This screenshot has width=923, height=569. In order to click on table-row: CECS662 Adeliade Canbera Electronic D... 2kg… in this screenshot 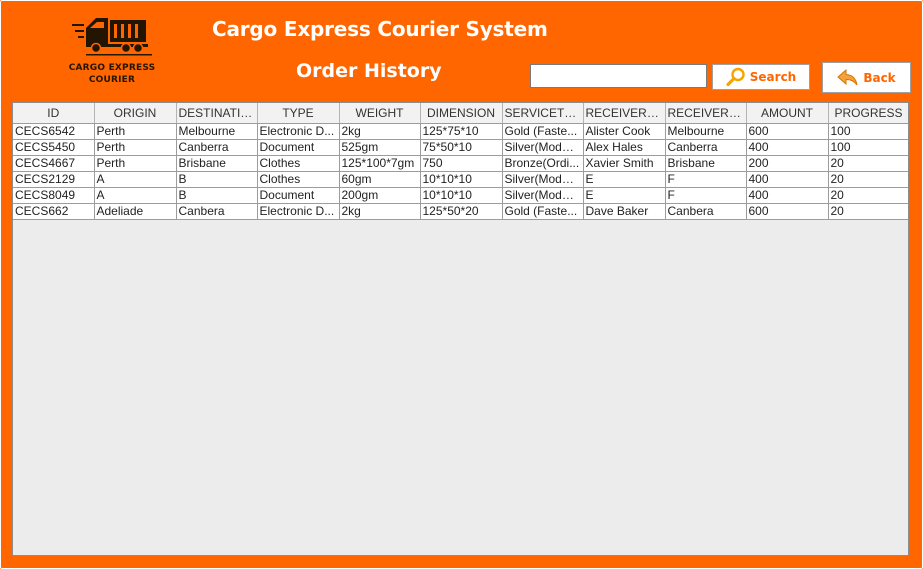, I will do `click(460, 211)`.